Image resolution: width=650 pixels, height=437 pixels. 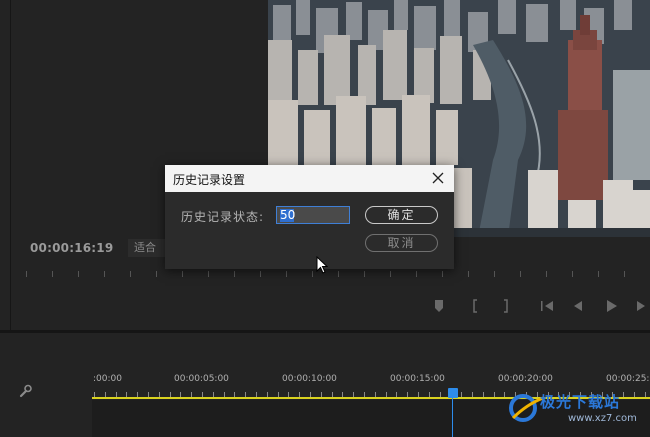 What do you see at coordinates (439, 307) in the screenshot?
I see `marker-icon` at bounding box center [439, 307].